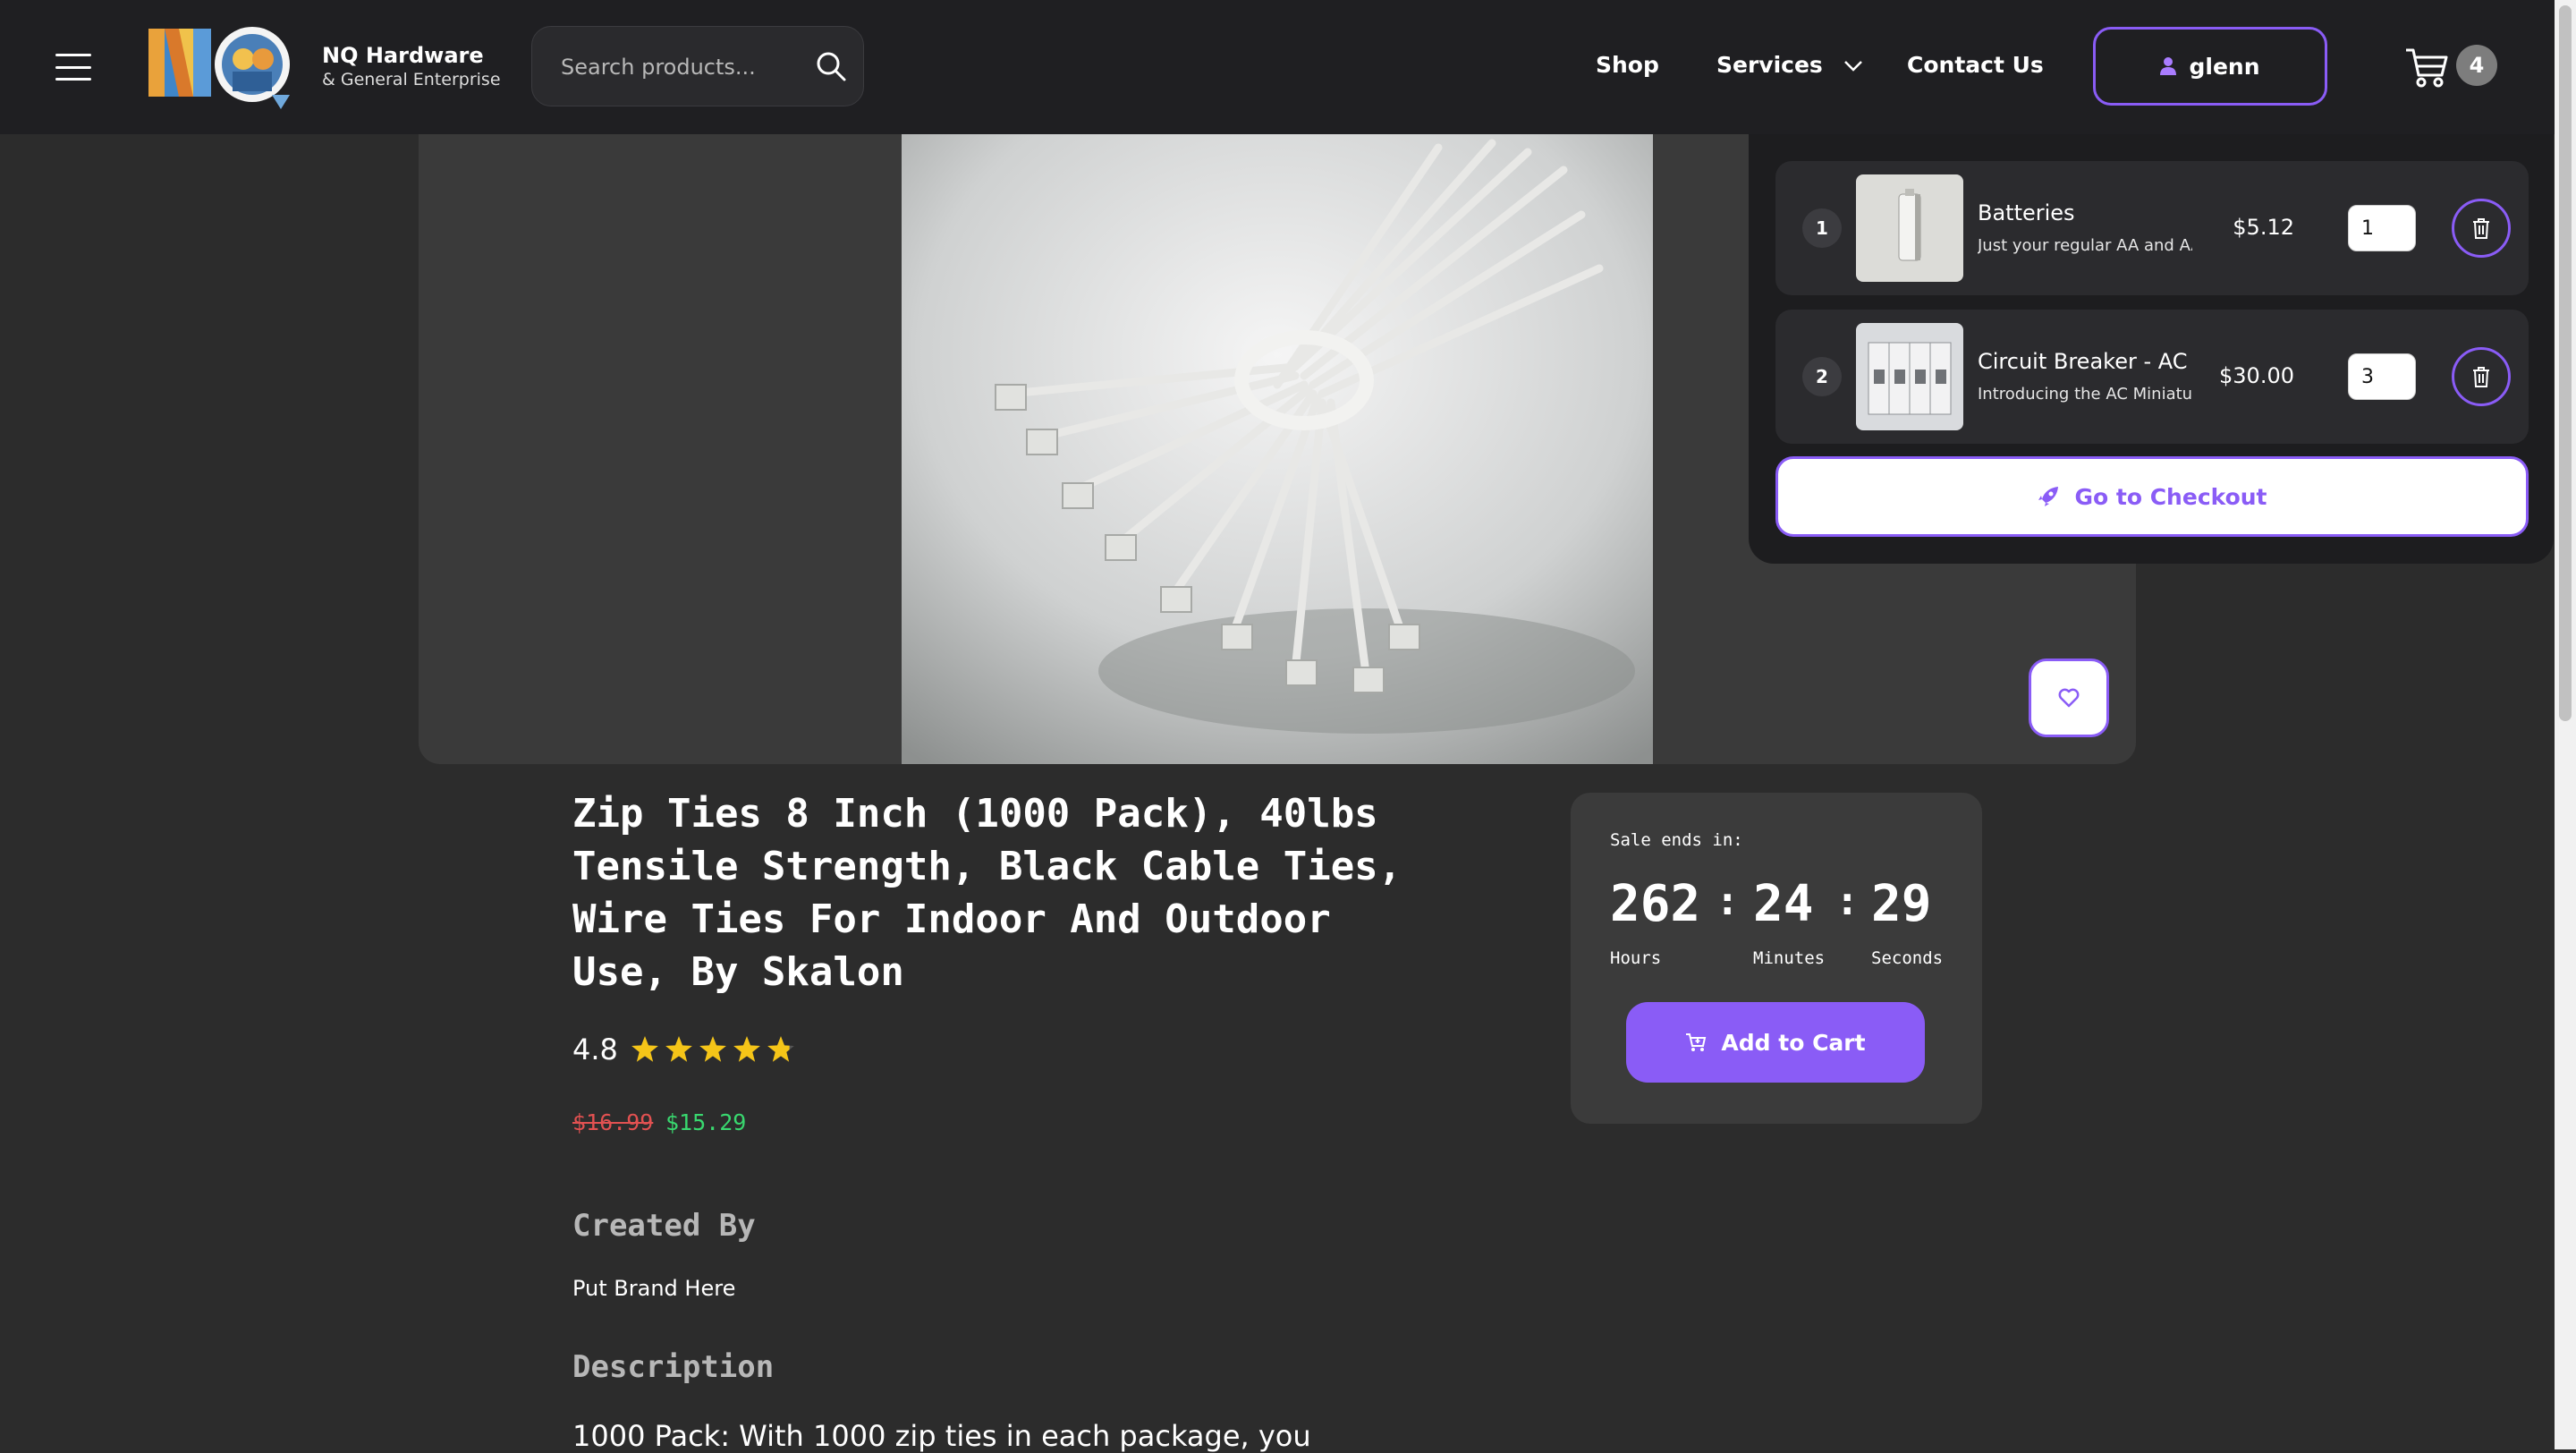 The image size is (2576, 1453). What do you see at coordinates (1277, 449) in the screenshot?
I see `product-image` at bounding box center [1277, 449].